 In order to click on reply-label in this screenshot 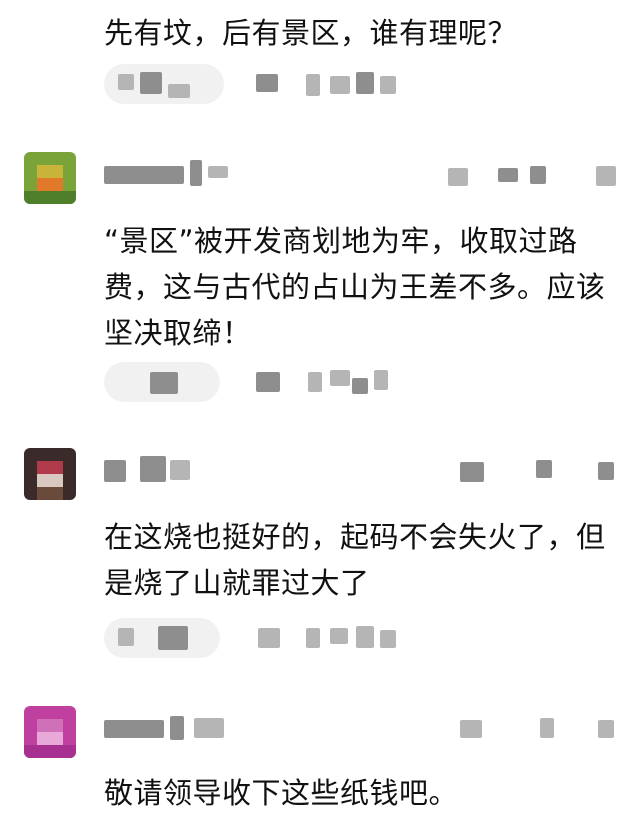, I will do `click(179, 91)`.